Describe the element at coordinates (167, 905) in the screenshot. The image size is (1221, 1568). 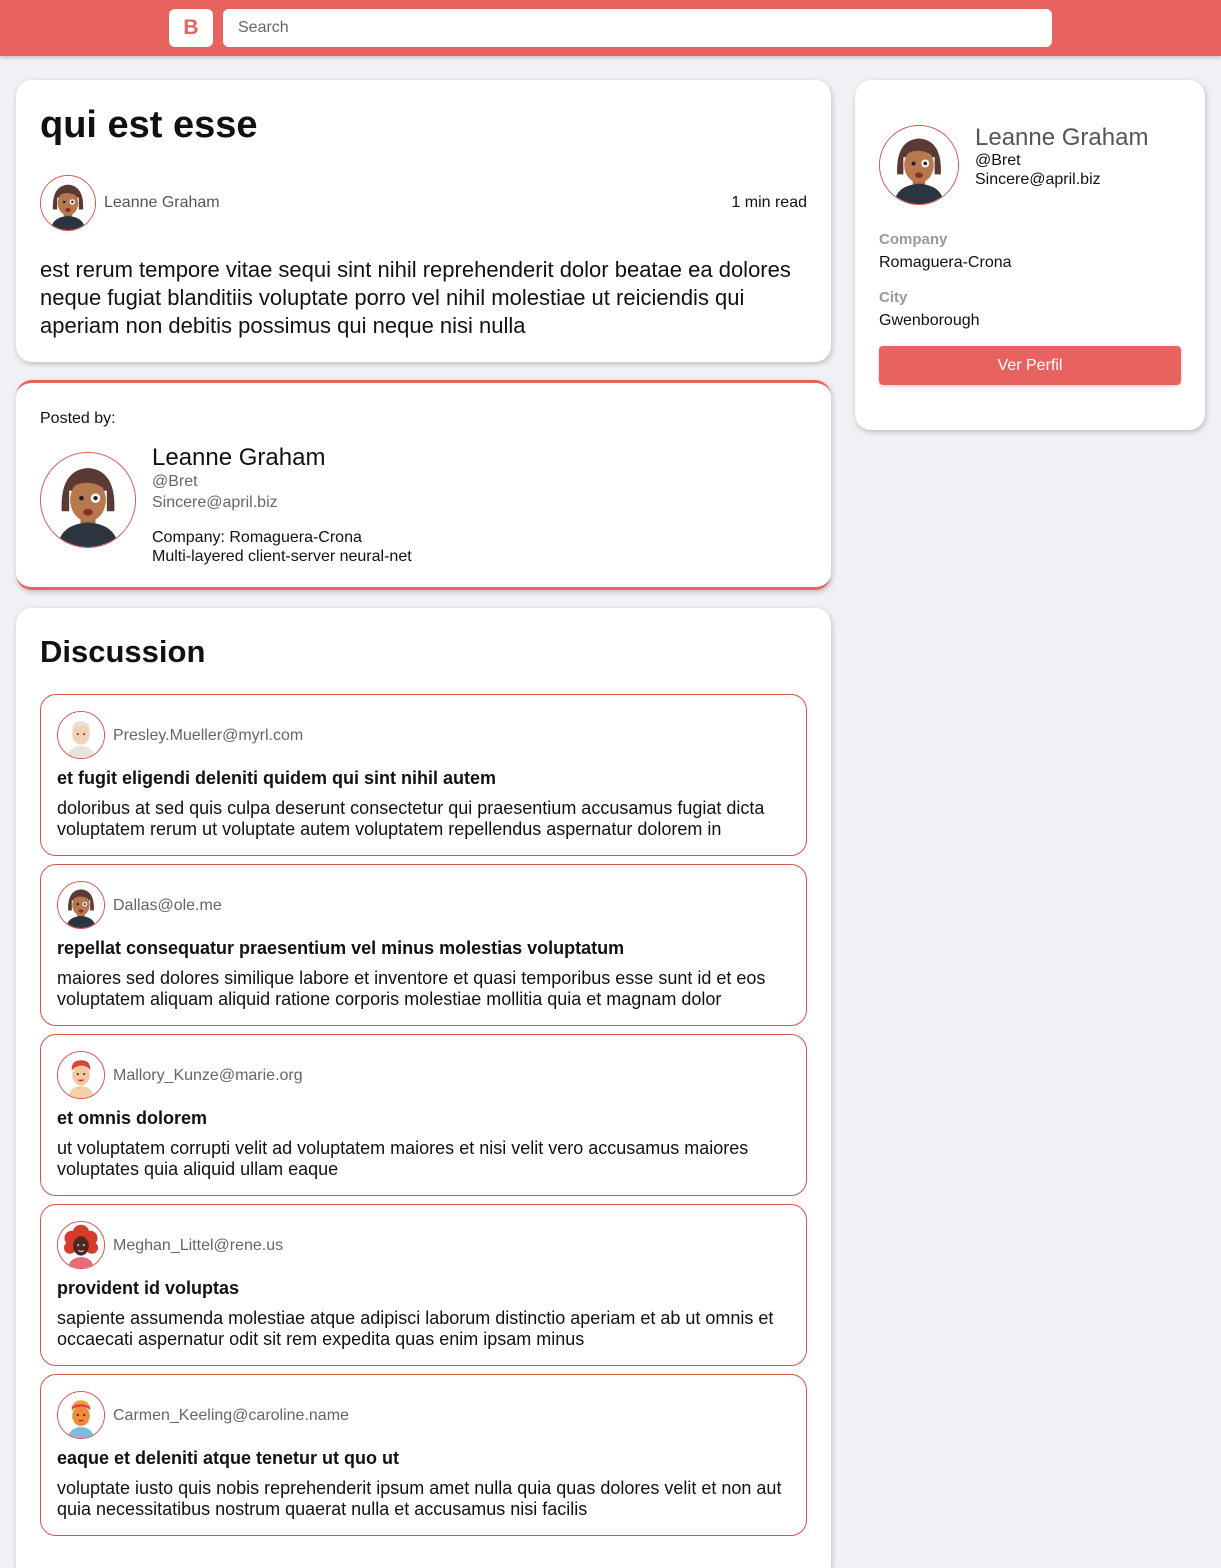
I see `comment-email: Dallas@ole.me` at that location.